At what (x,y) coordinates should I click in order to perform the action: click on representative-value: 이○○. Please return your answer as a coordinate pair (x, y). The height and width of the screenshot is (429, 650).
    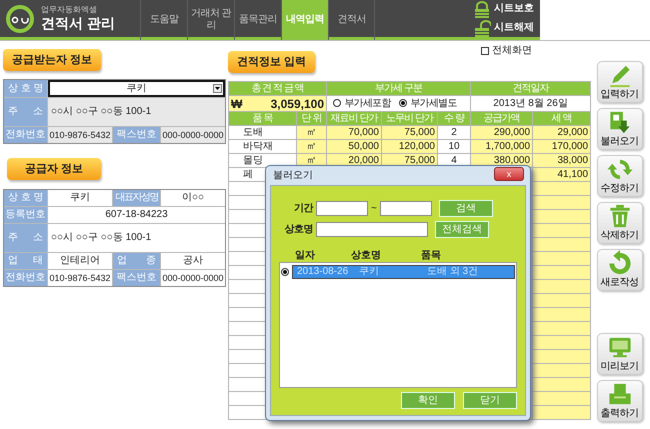
    Looking at the image, I should click on (193, 198).